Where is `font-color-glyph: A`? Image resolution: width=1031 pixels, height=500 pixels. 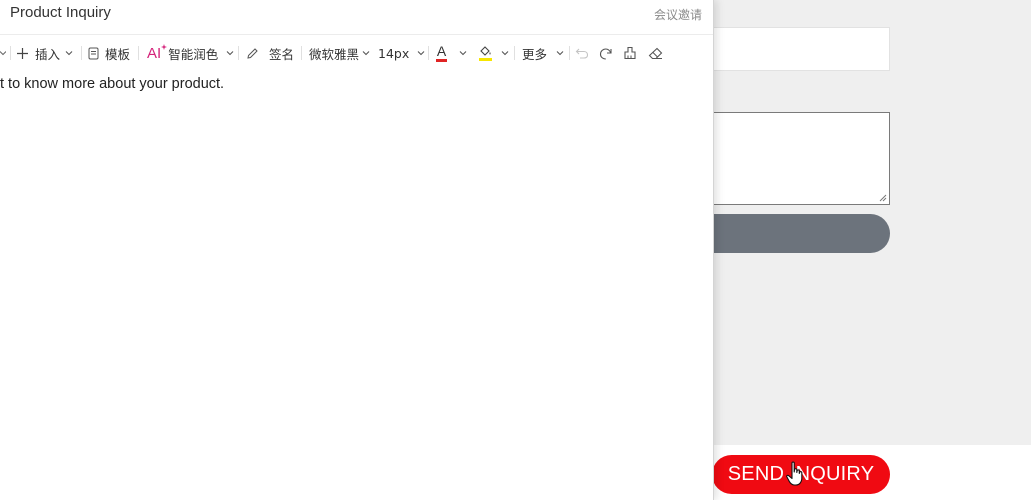
font-color-glyph: A is located at coordinates (441, 50).